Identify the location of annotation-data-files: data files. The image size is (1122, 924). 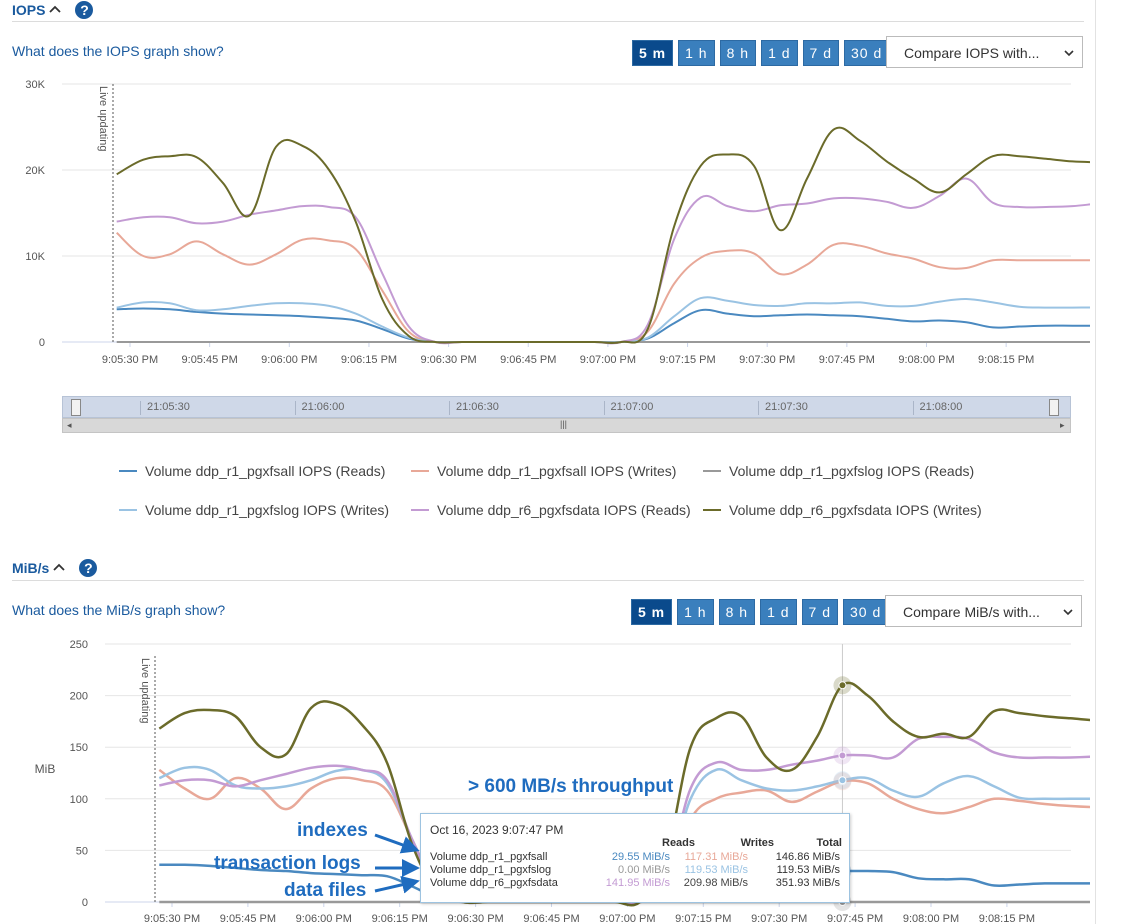
(325, 890).